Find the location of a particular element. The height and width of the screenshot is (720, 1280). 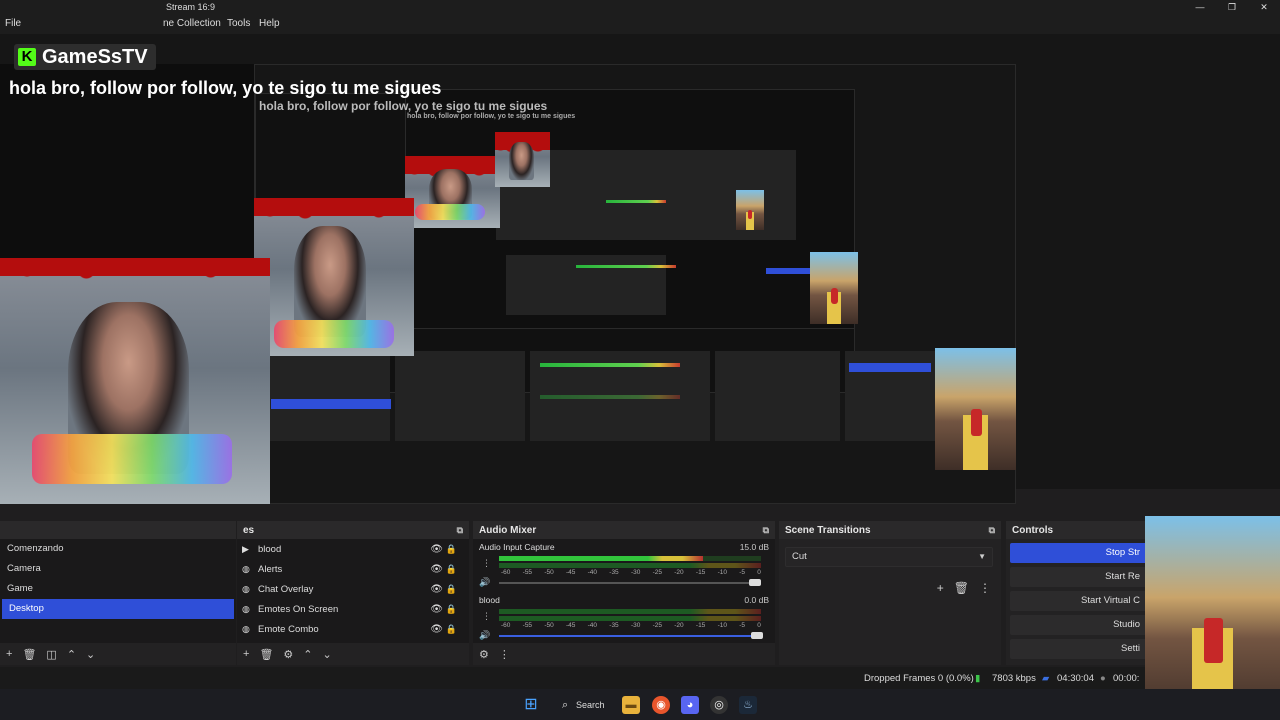

controls-header: Controls is located at coordinates (1079, 530).